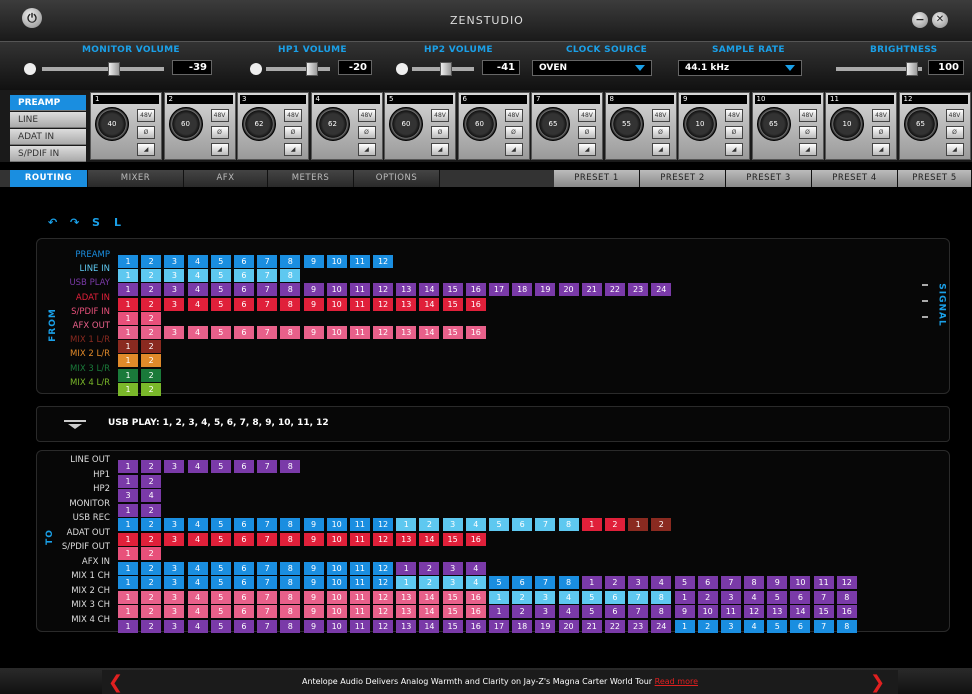 This screenshot has height=694, width=972. What do you see at coordinates (740, 68) in the screenshot?
I see `sample-rate-select: 44.1 kHz` at bounding box center [740, 68].